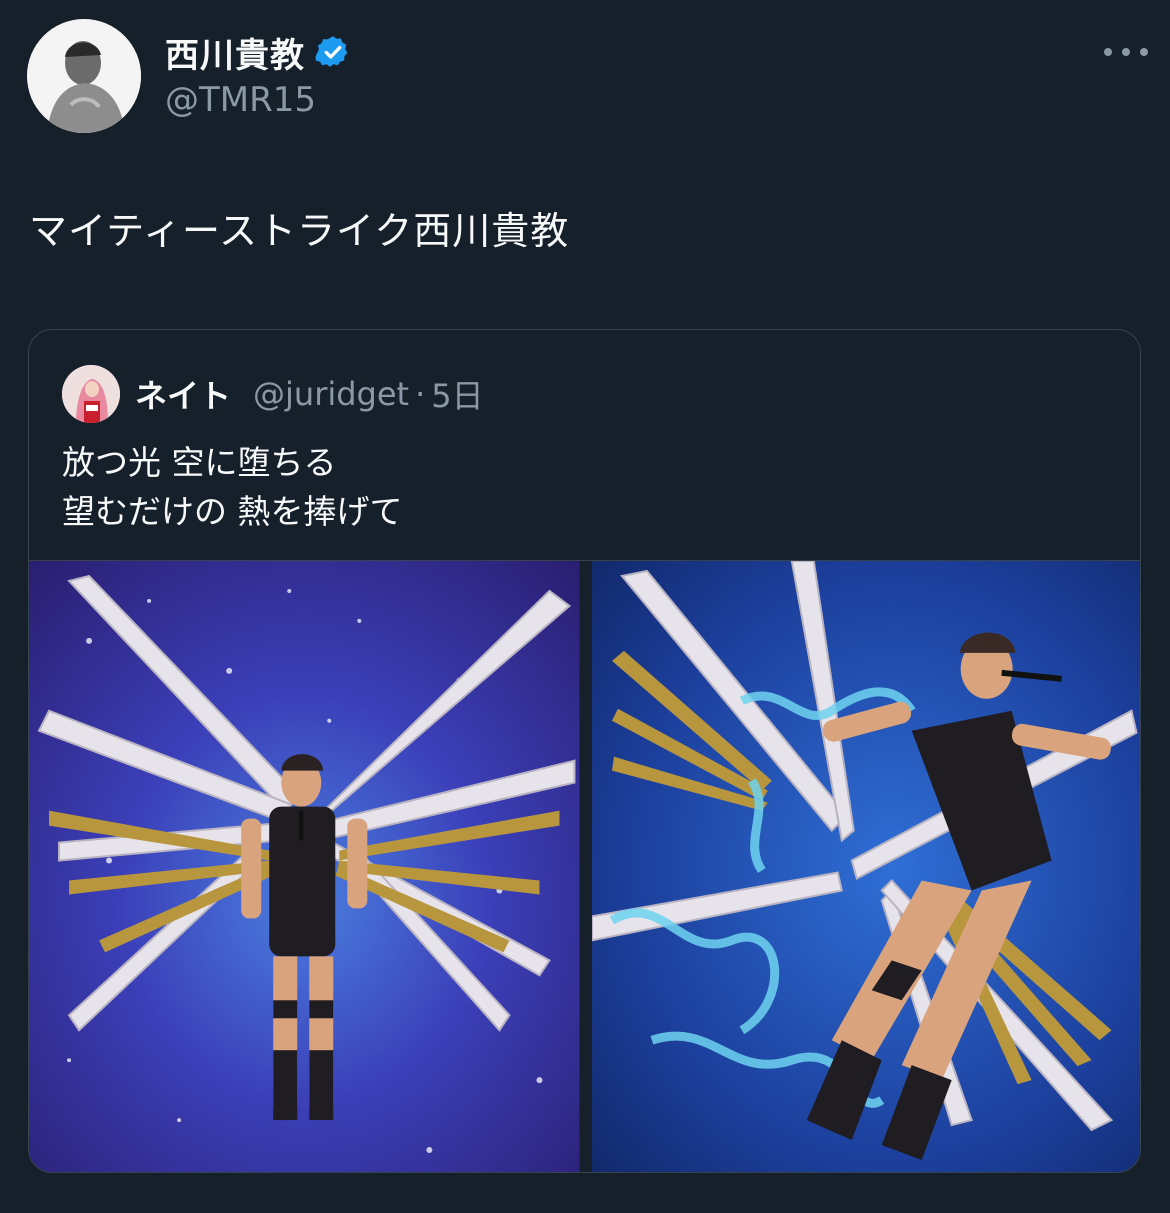 The height and width of the screenshot is (1213, 1170). I want to click on quoted-header: ネイト @juridget · 5日, so click(309, 394).